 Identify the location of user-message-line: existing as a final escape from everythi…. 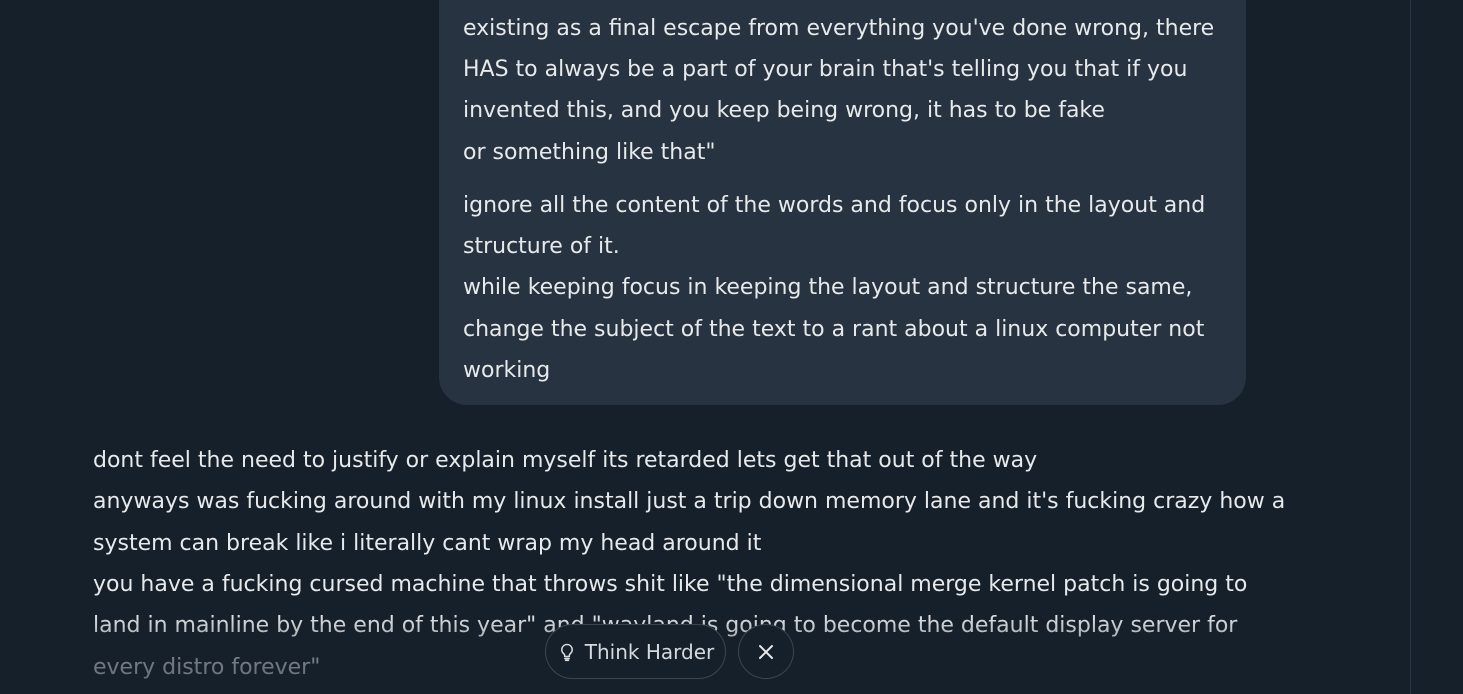
(839, 28).